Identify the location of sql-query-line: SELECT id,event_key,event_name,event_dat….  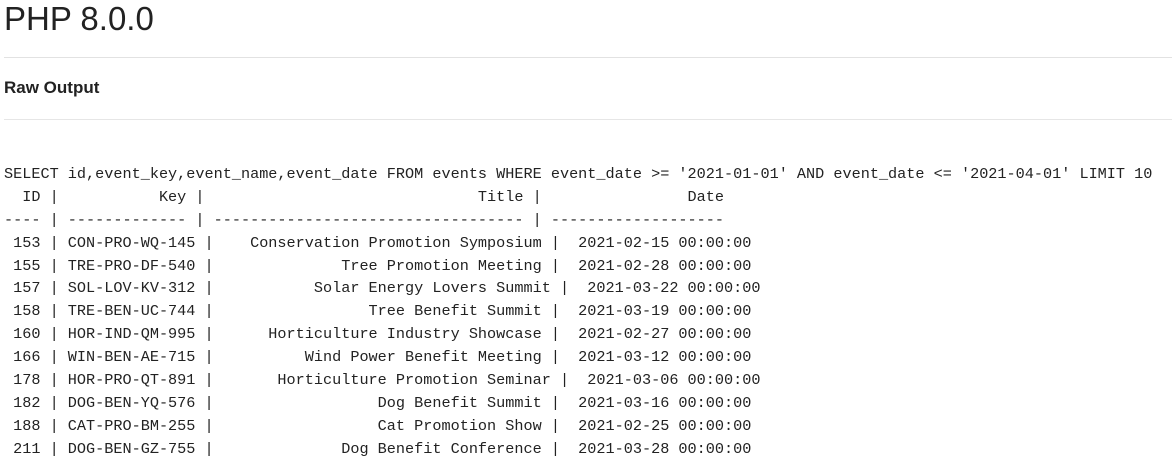
(578, 174).